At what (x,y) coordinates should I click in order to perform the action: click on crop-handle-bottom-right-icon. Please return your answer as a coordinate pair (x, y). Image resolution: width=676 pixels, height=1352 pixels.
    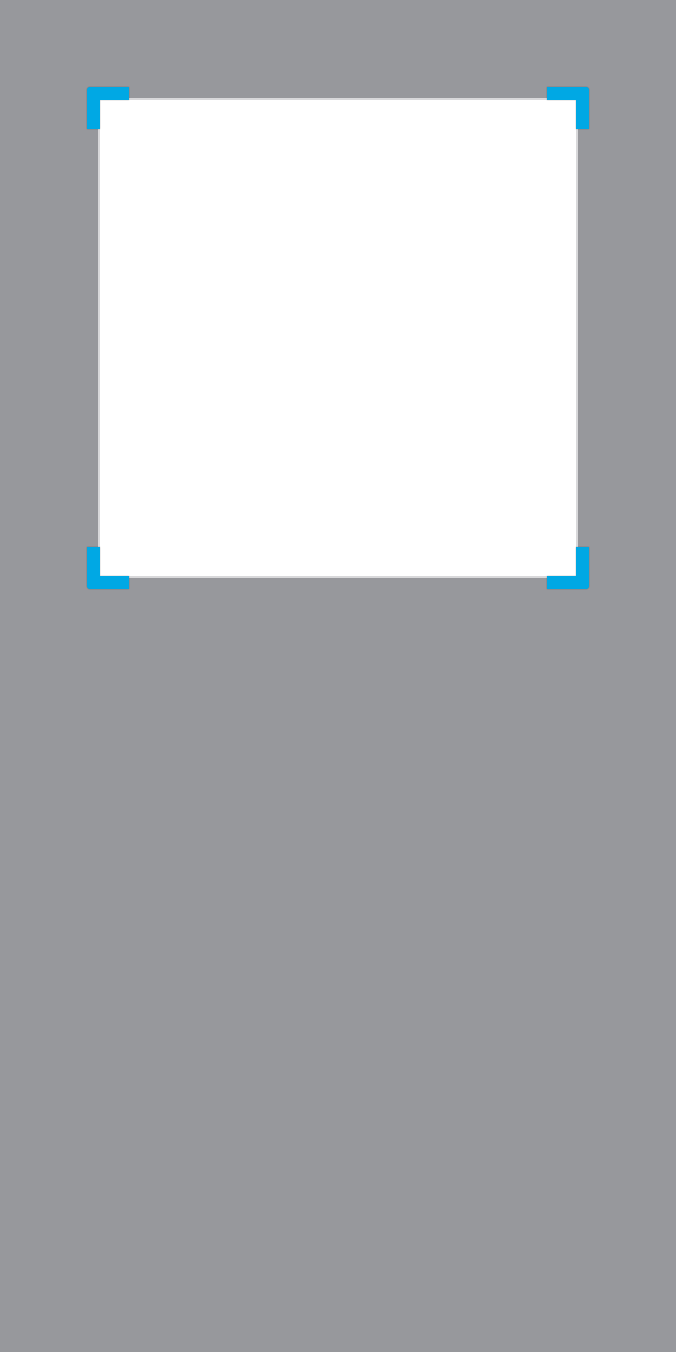
    Looking at the image, I should click on (568, 568).